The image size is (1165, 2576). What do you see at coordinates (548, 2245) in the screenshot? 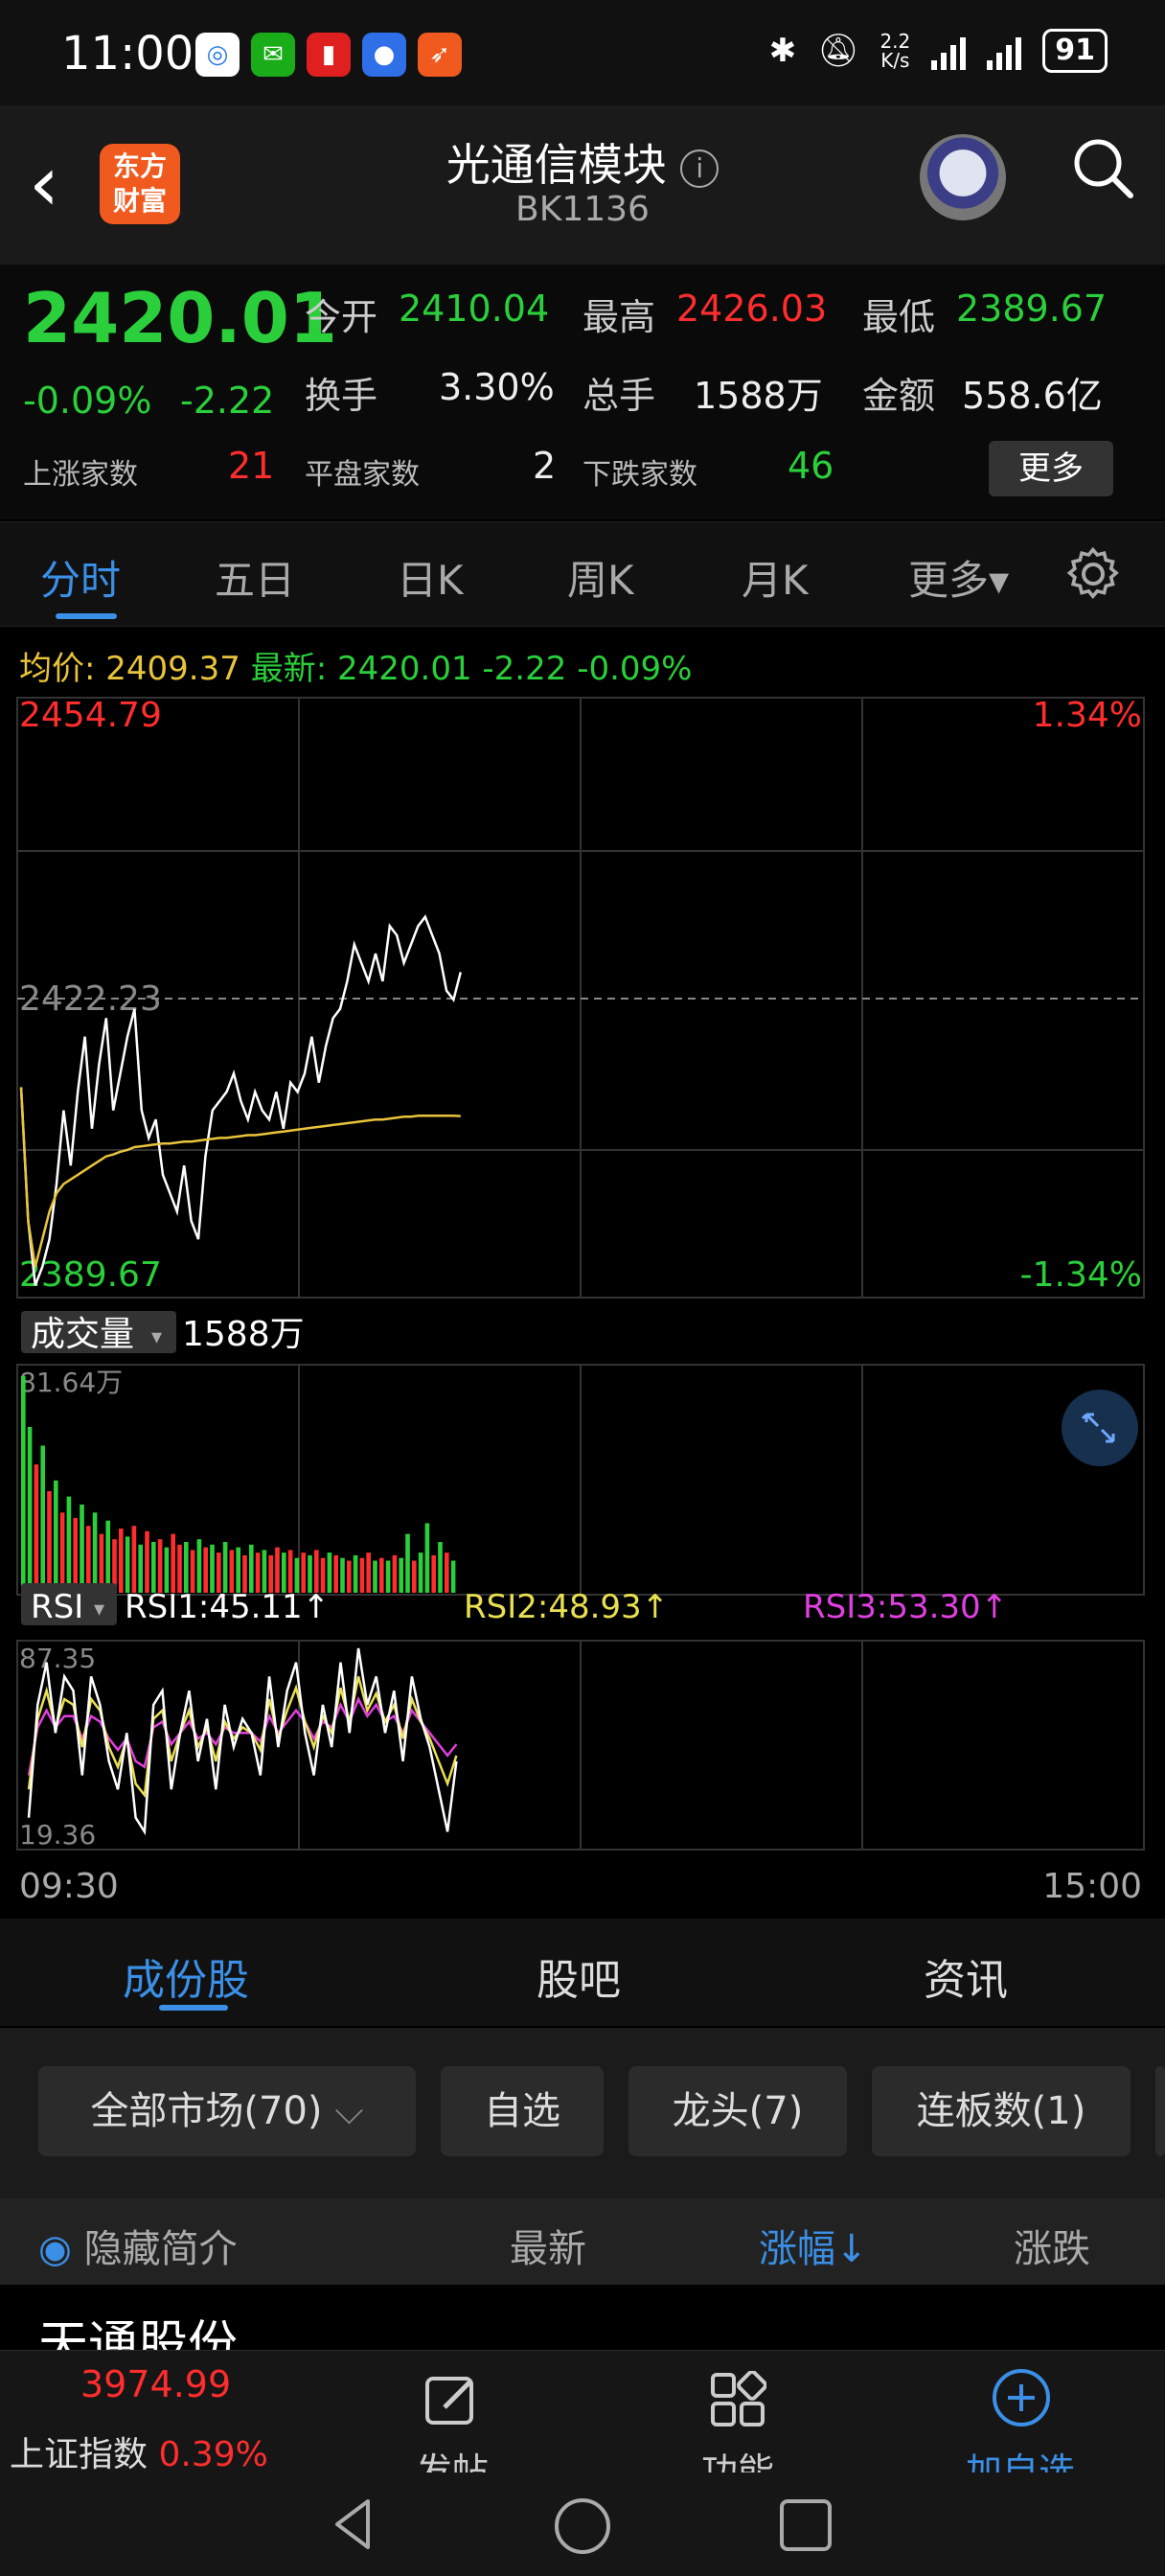
I see `column-latest: 最新` at bounding box center [548, 2245].